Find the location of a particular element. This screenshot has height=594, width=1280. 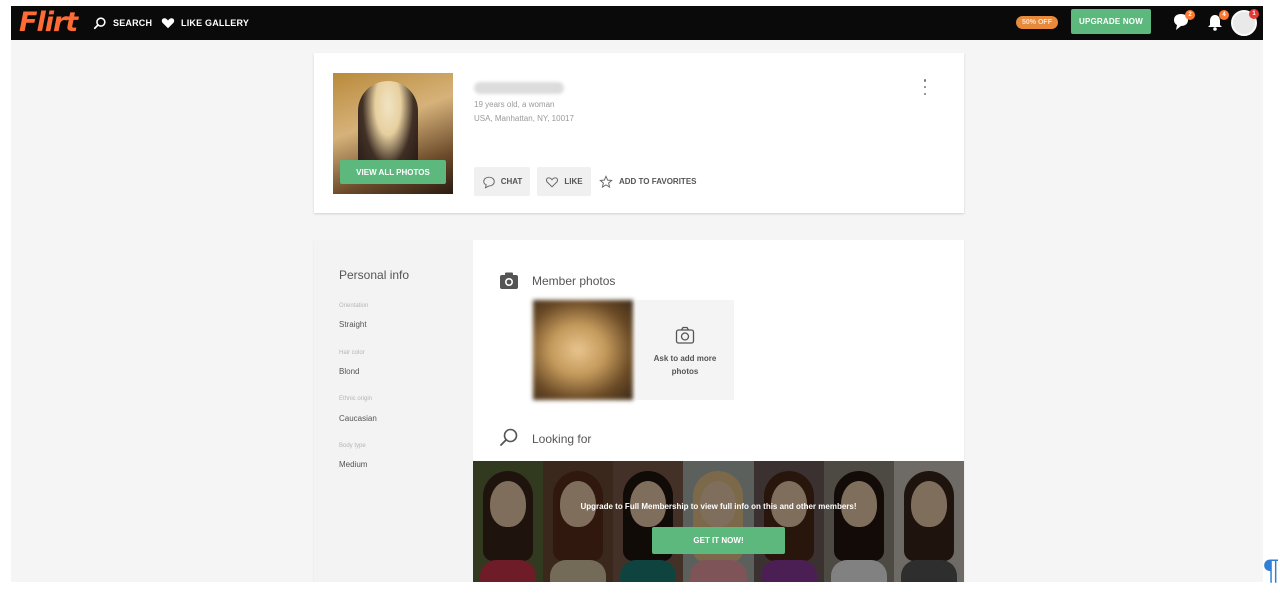

user-avatar: 1 is located at coordinates (1245, 22).